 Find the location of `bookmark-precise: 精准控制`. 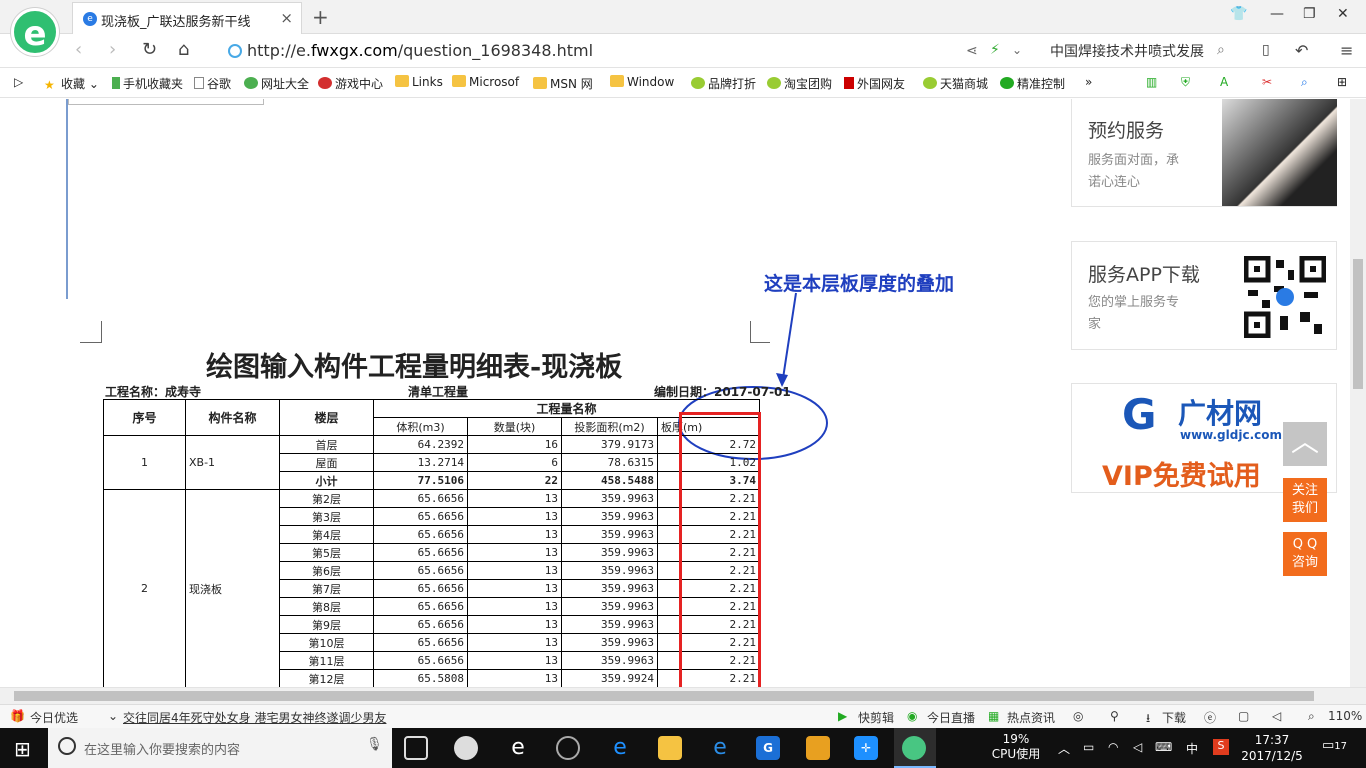

bookmark-precise: 精准控制 is located at coordinates (1032, 83).